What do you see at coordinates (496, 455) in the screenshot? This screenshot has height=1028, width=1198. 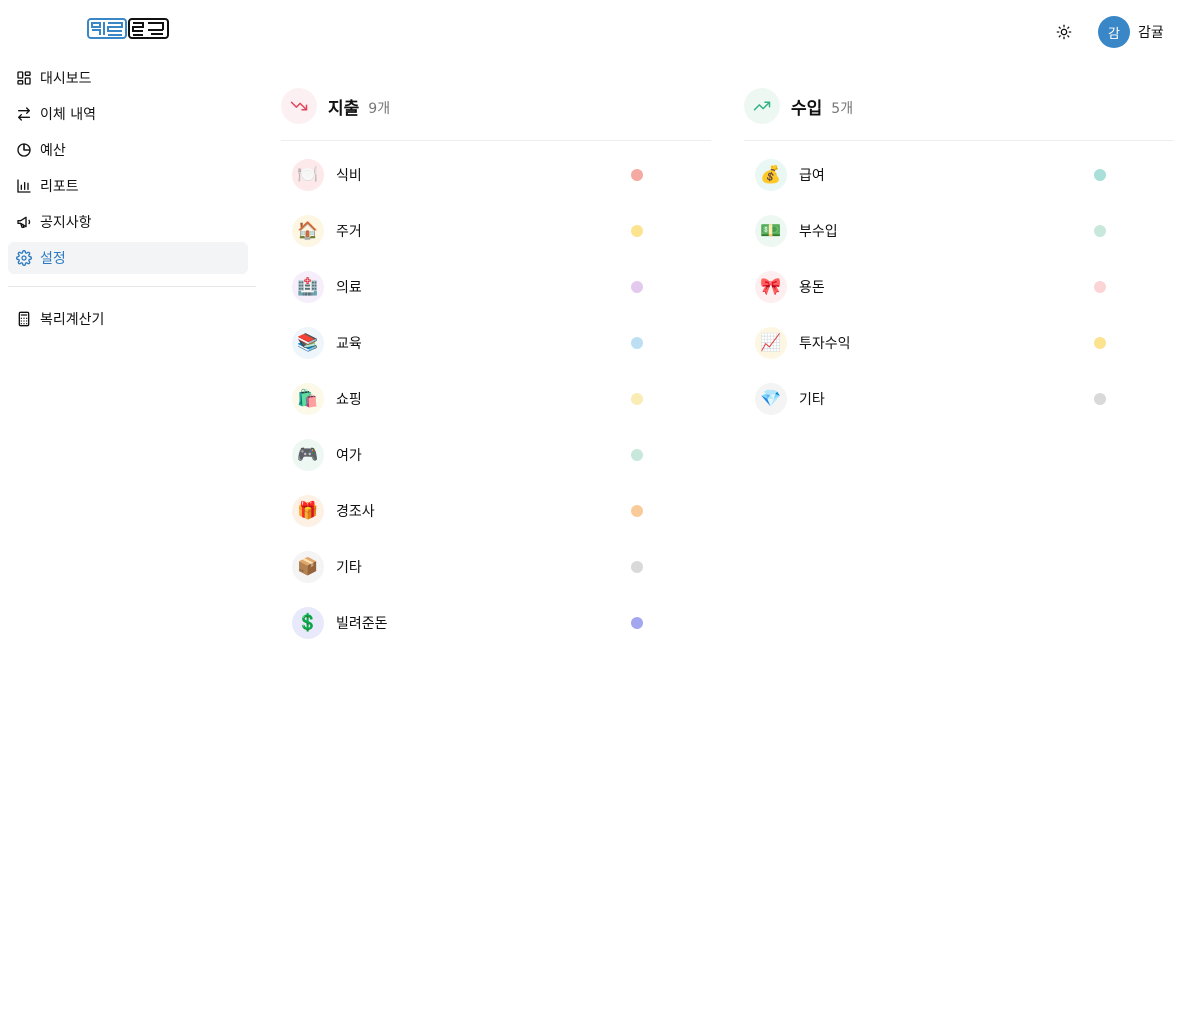 I see `category-row: 🎮 여가` at bounding box center [496, 455].